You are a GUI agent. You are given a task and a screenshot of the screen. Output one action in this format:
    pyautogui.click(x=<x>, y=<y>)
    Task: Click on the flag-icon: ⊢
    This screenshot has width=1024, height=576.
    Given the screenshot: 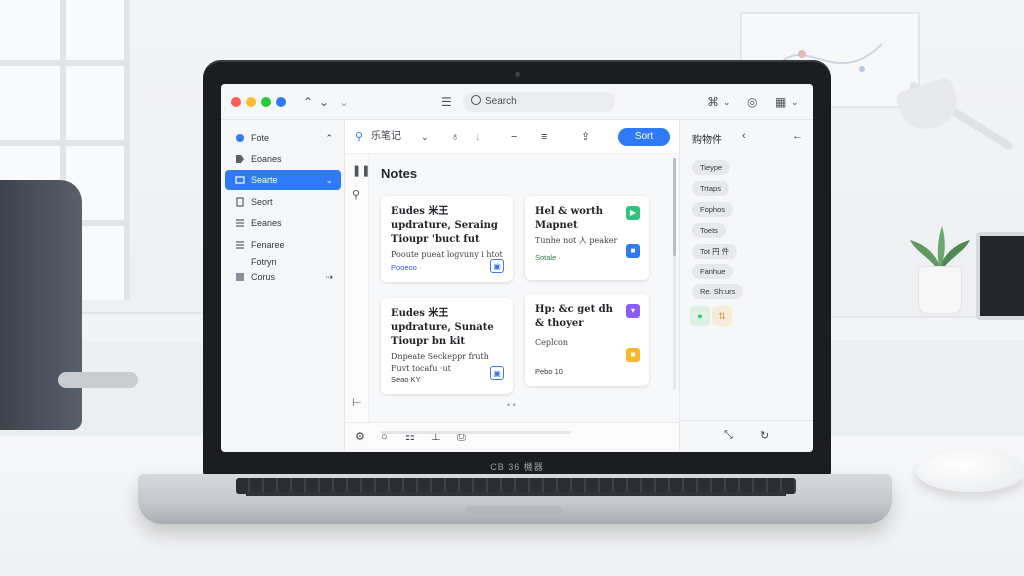 What is the action you would take?
    pyautogui.click(x=357, y=402)
    